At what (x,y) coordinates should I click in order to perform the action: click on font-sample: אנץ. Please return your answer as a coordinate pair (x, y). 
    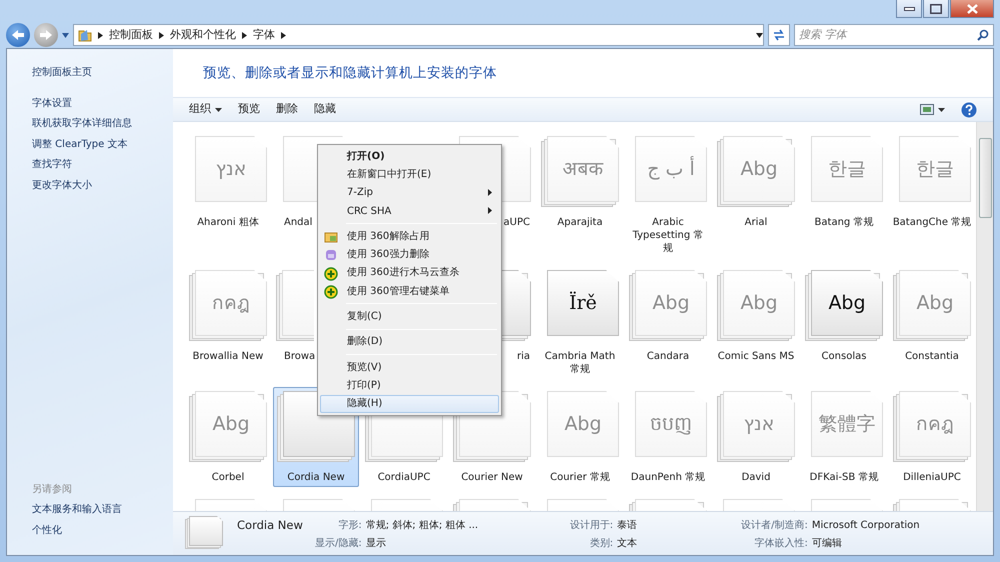
    Looking at the image, I should click on (759, 424).